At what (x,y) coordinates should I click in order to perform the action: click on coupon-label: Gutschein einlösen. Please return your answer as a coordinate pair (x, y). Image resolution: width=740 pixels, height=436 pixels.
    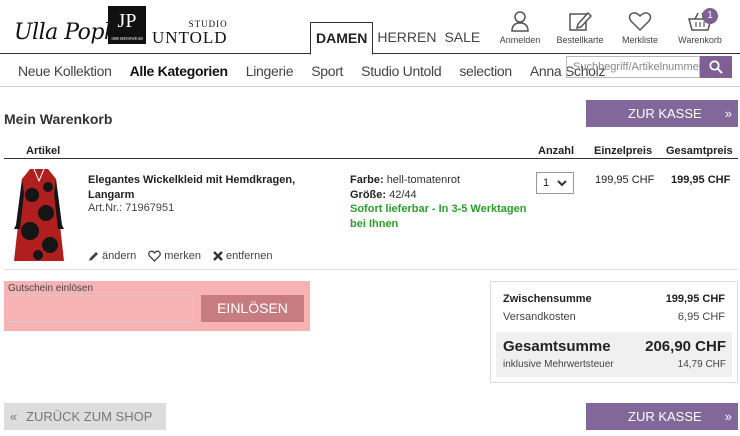
    Looking at the image, I should click on (51, 288).